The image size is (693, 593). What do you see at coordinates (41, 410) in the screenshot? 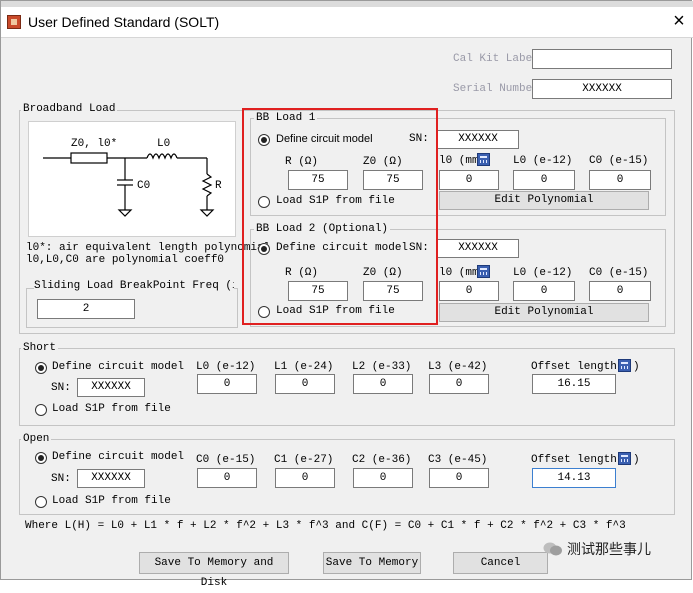
I see `short-file-radio` at bounding box center [41, 410].